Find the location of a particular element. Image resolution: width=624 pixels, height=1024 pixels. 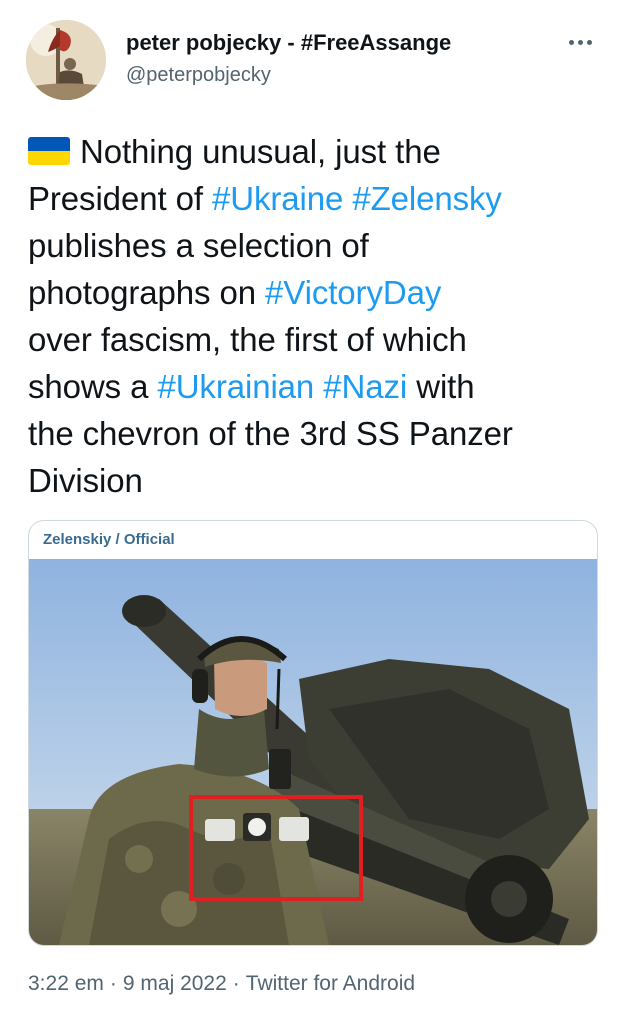

tweet-text-span: the chevron of the 3rd SS Panzer is located at coordinates (270, 433).